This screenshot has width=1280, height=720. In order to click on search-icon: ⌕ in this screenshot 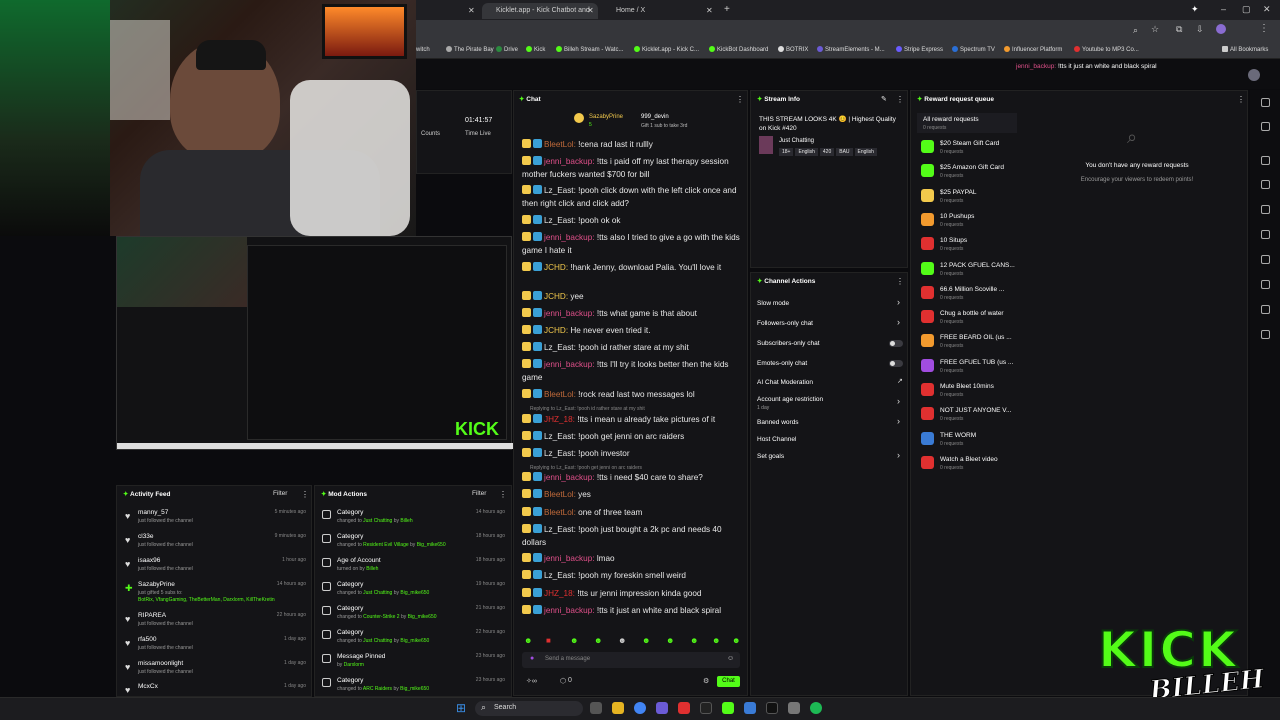, I will do `click(1135, 30)`.